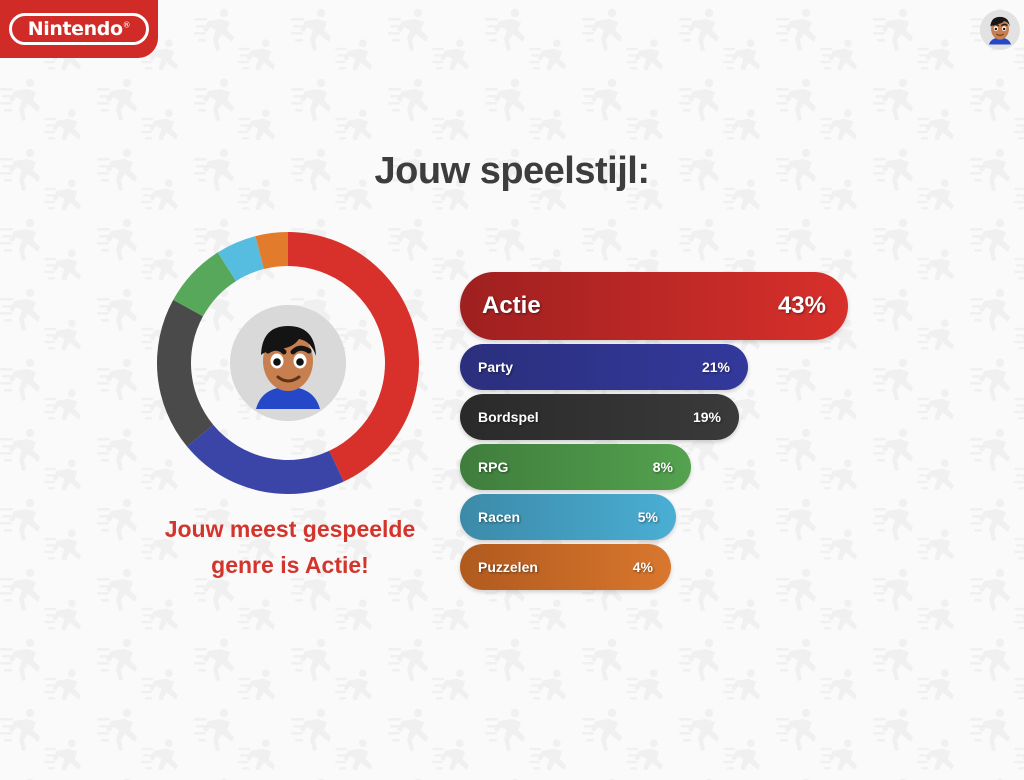 The width and height of the screenshot is (1024, 780). I want to click on bar-value: 8%, so click(662, 467).